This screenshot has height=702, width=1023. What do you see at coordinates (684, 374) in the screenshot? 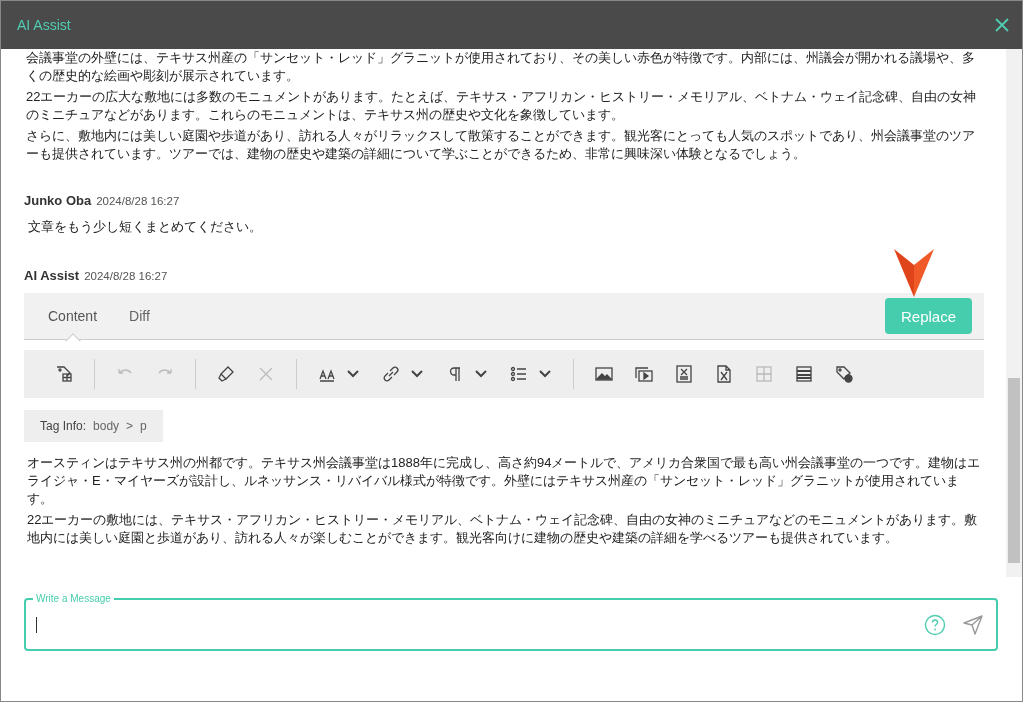
I see `formula-icon` at bounding box center [684, 374].